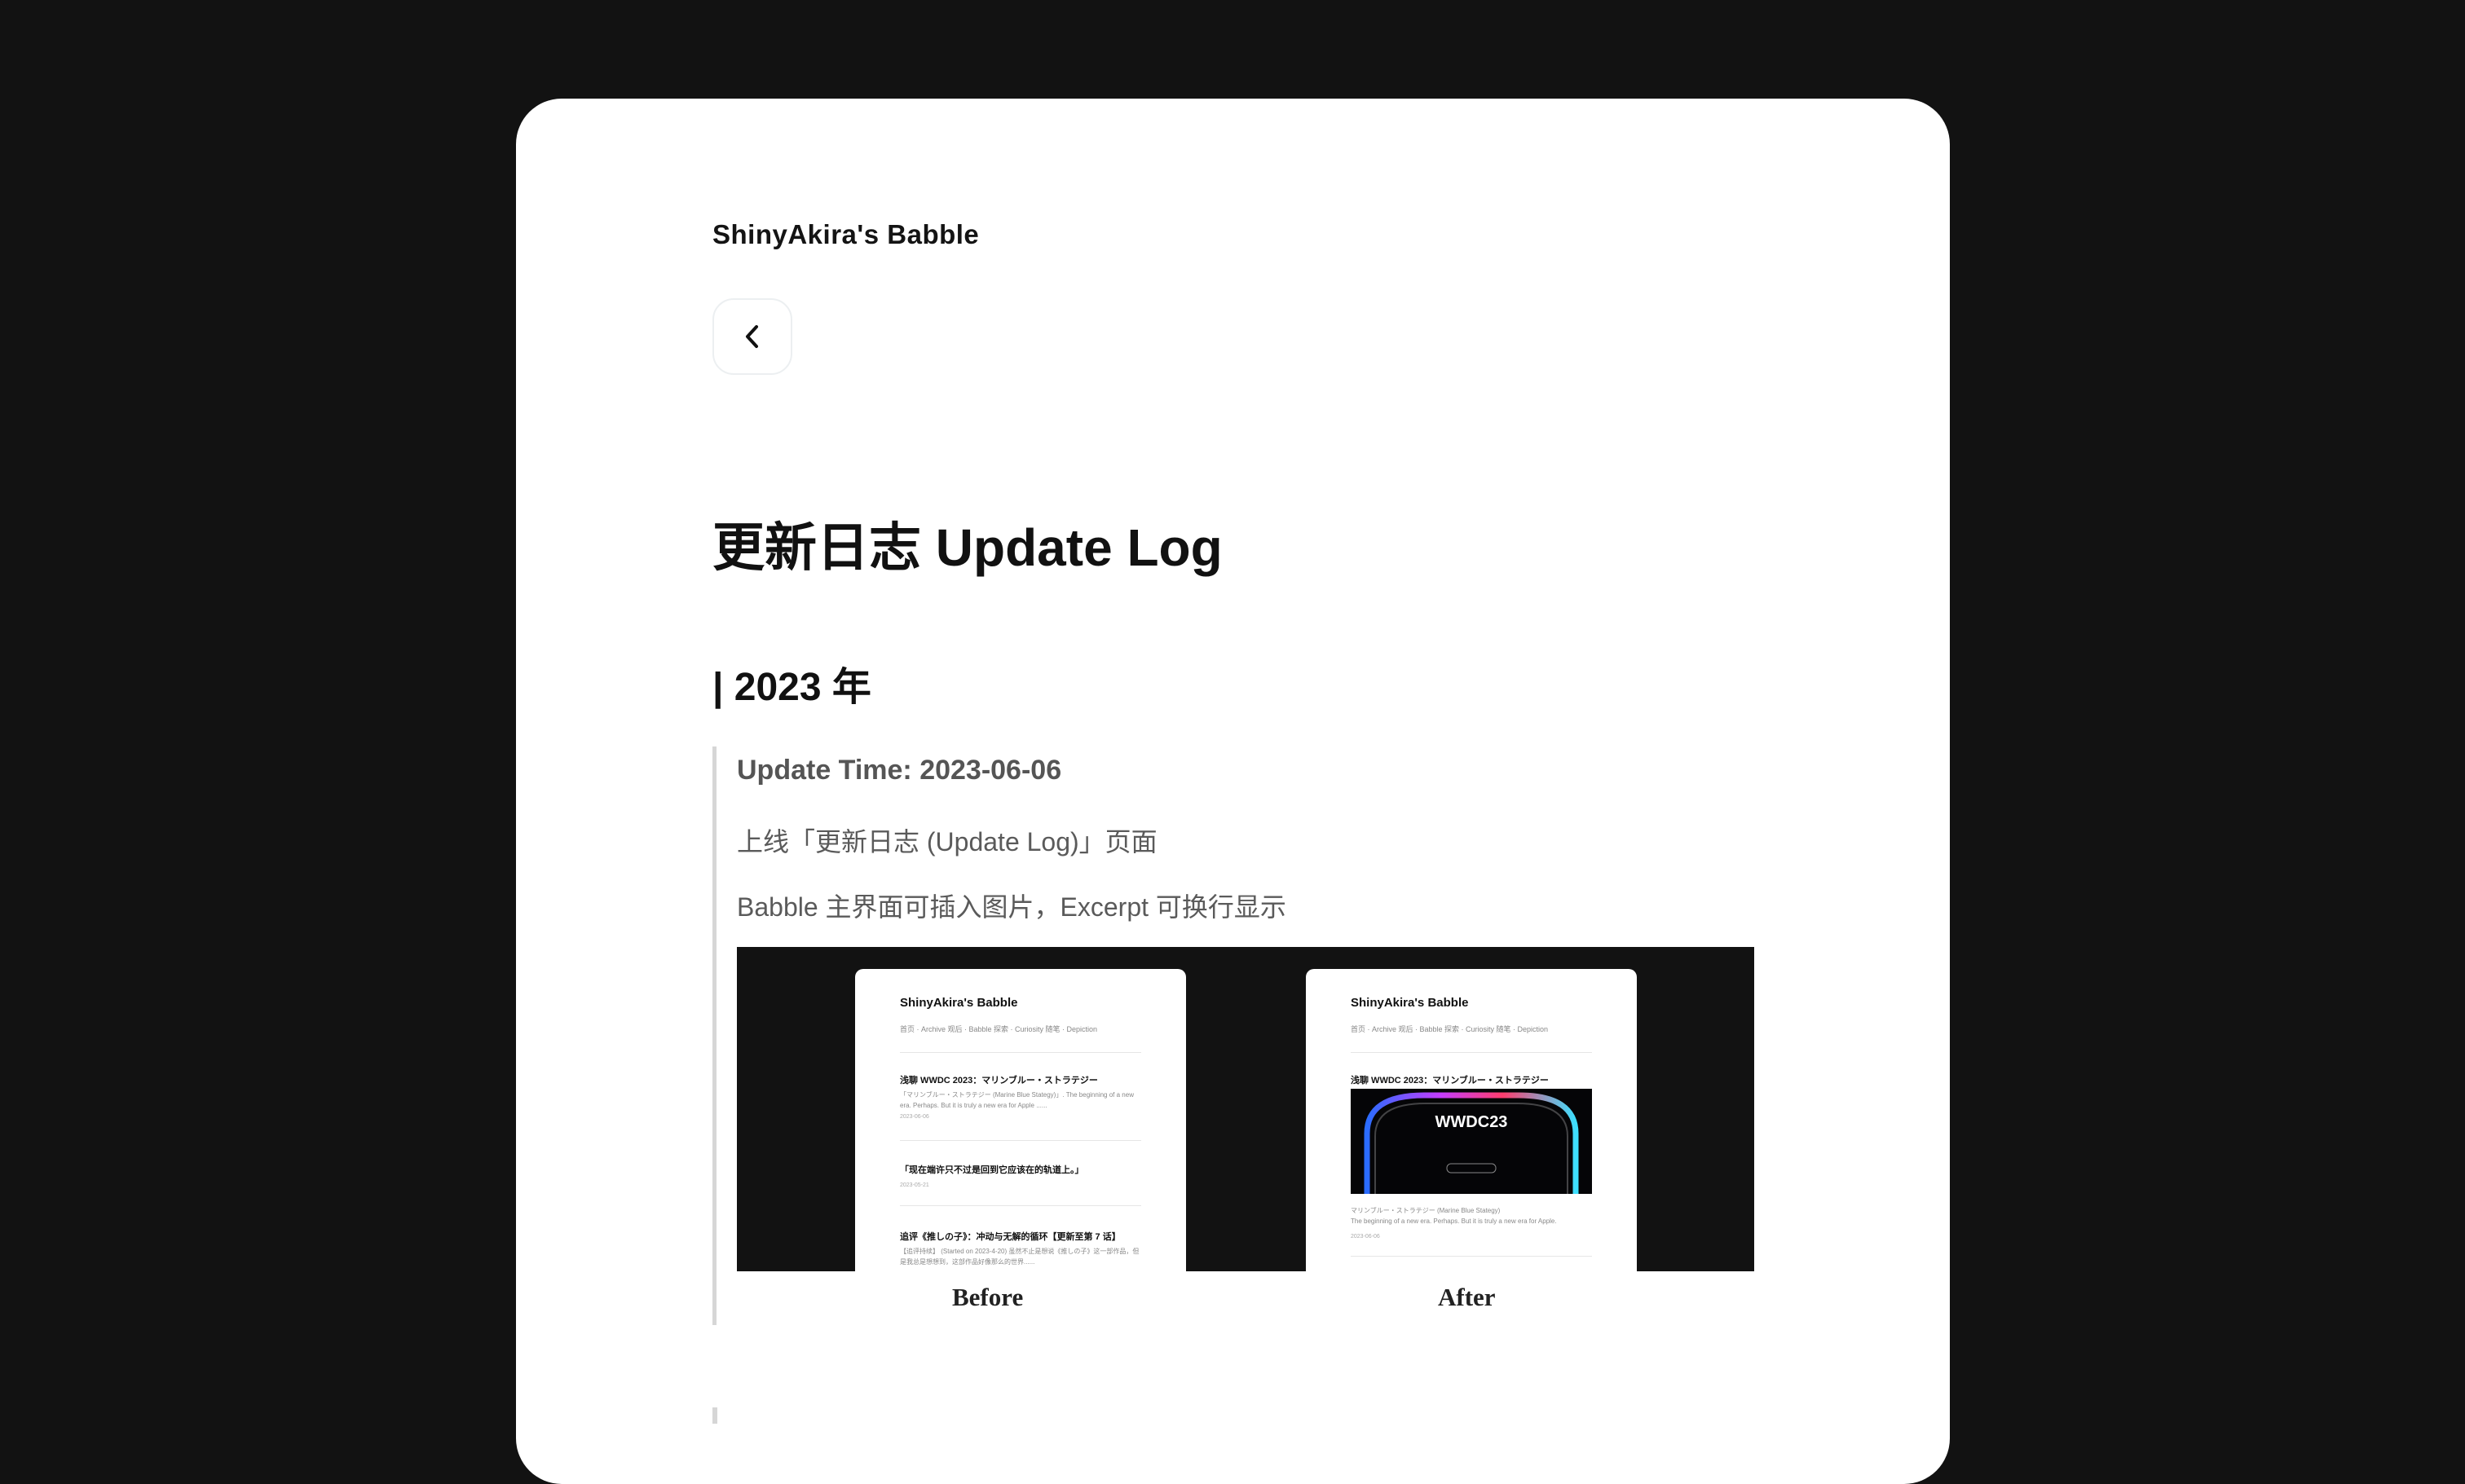  I want to click on update-line: 上线「更新日志 (Update Log)」页面, so click(947, 841).